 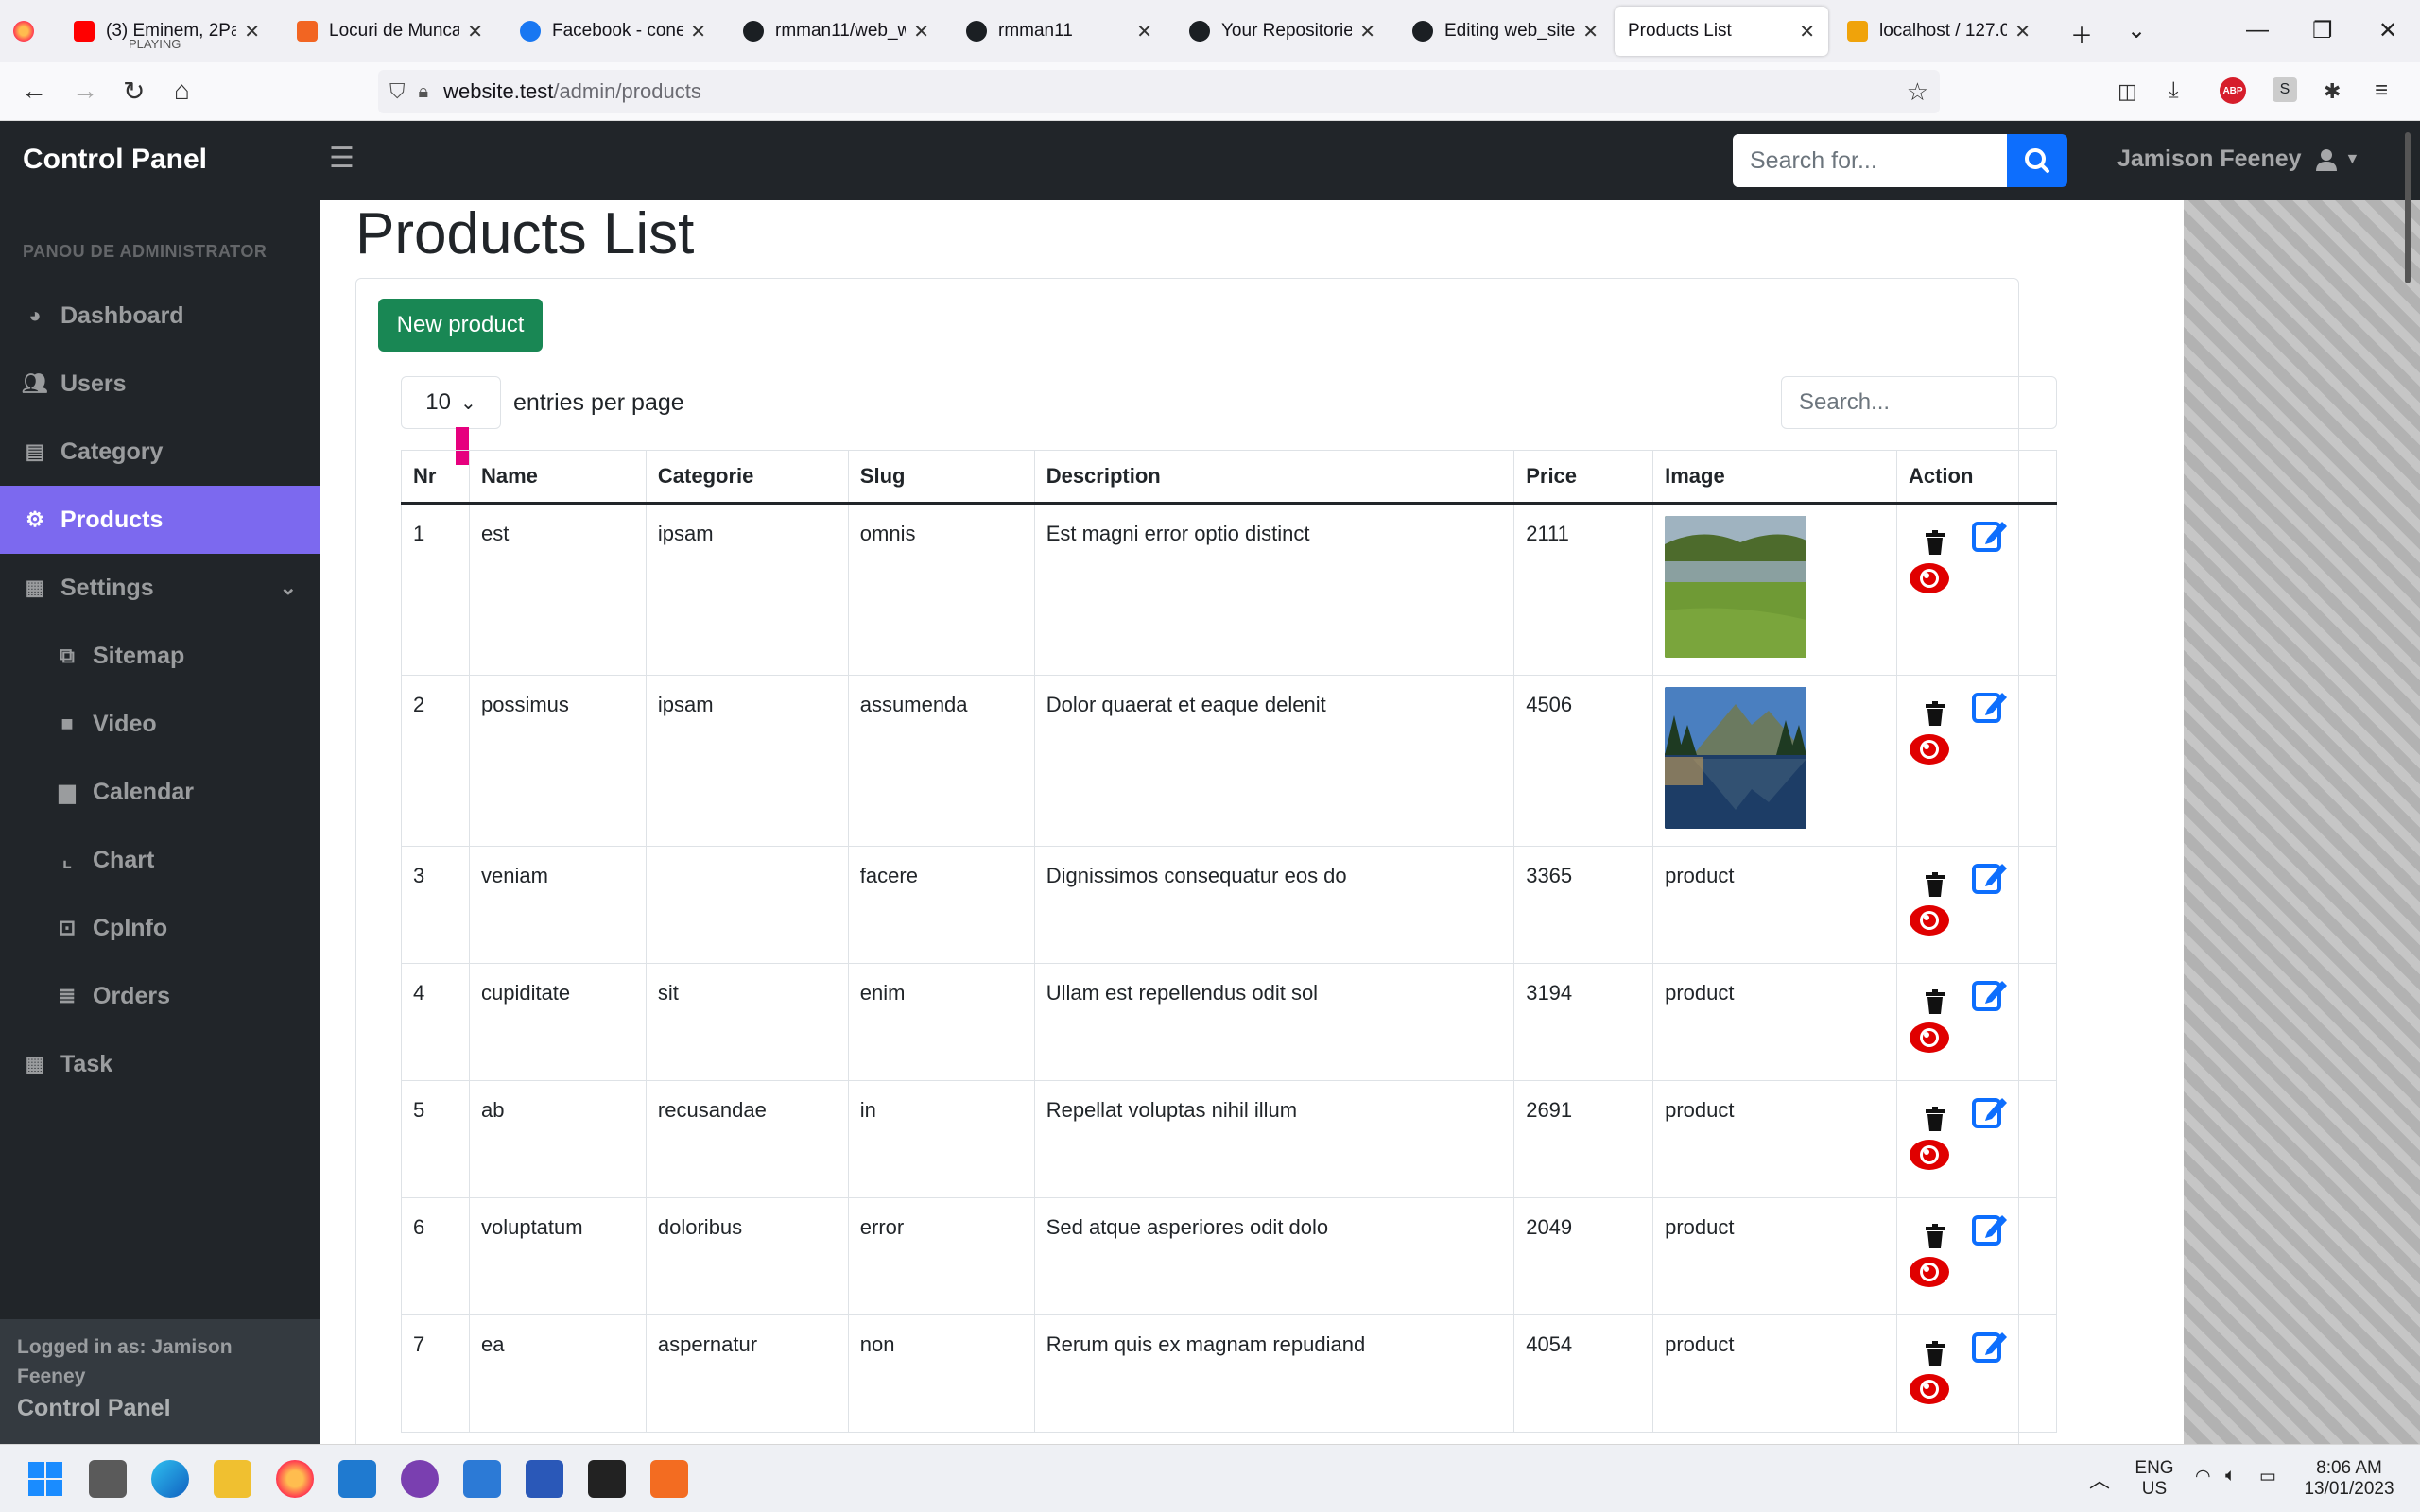 I want to click on firefox-menu-icon, so click(x=28, y=31).